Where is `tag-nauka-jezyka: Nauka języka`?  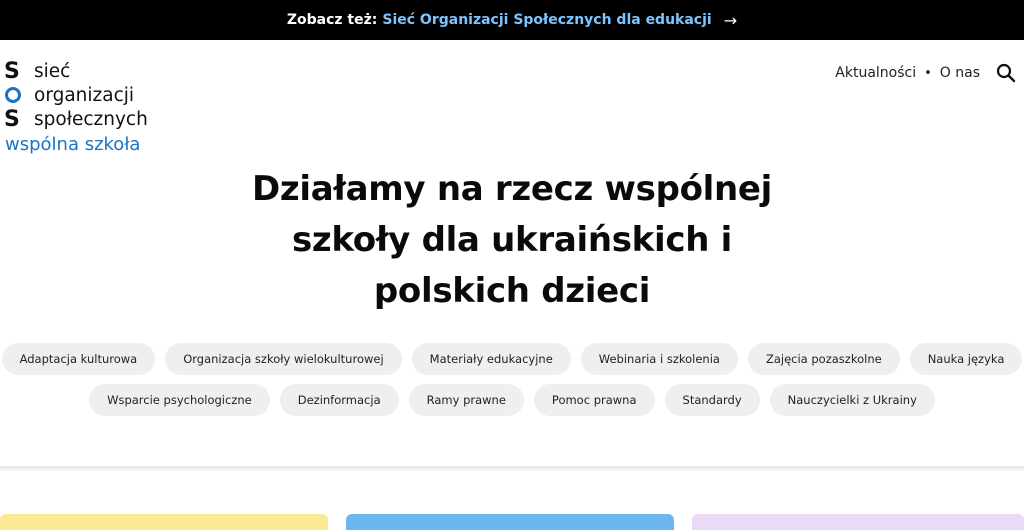
tag-nauka-jezyka: Nauka języka is located at coordinates (966, 359).